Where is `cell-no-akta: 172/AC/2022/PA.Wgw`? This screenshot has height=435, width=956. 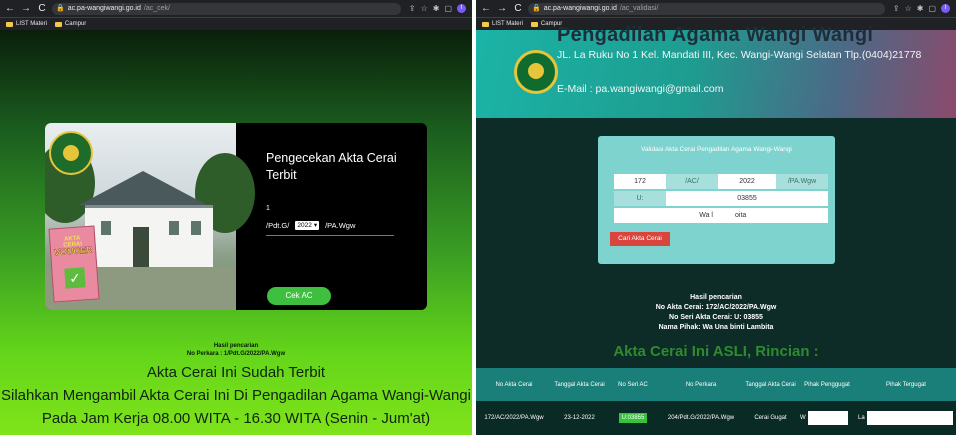
cell-no-akta: 172/AC/2022/PA.Wgw is located at coordinates (514, 418).